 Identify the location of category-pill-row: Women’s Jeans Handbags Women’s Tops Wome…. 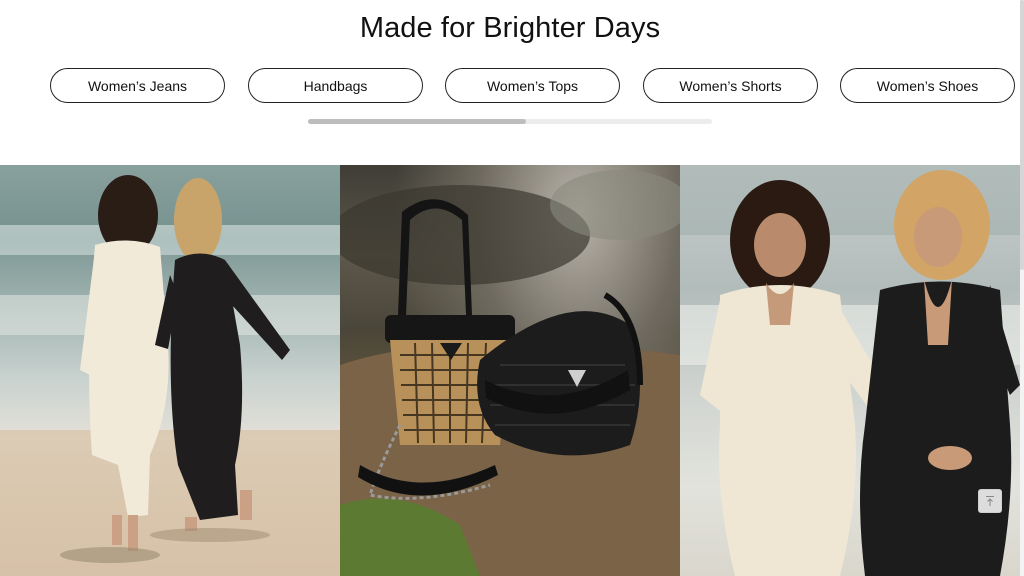
(535, 86).